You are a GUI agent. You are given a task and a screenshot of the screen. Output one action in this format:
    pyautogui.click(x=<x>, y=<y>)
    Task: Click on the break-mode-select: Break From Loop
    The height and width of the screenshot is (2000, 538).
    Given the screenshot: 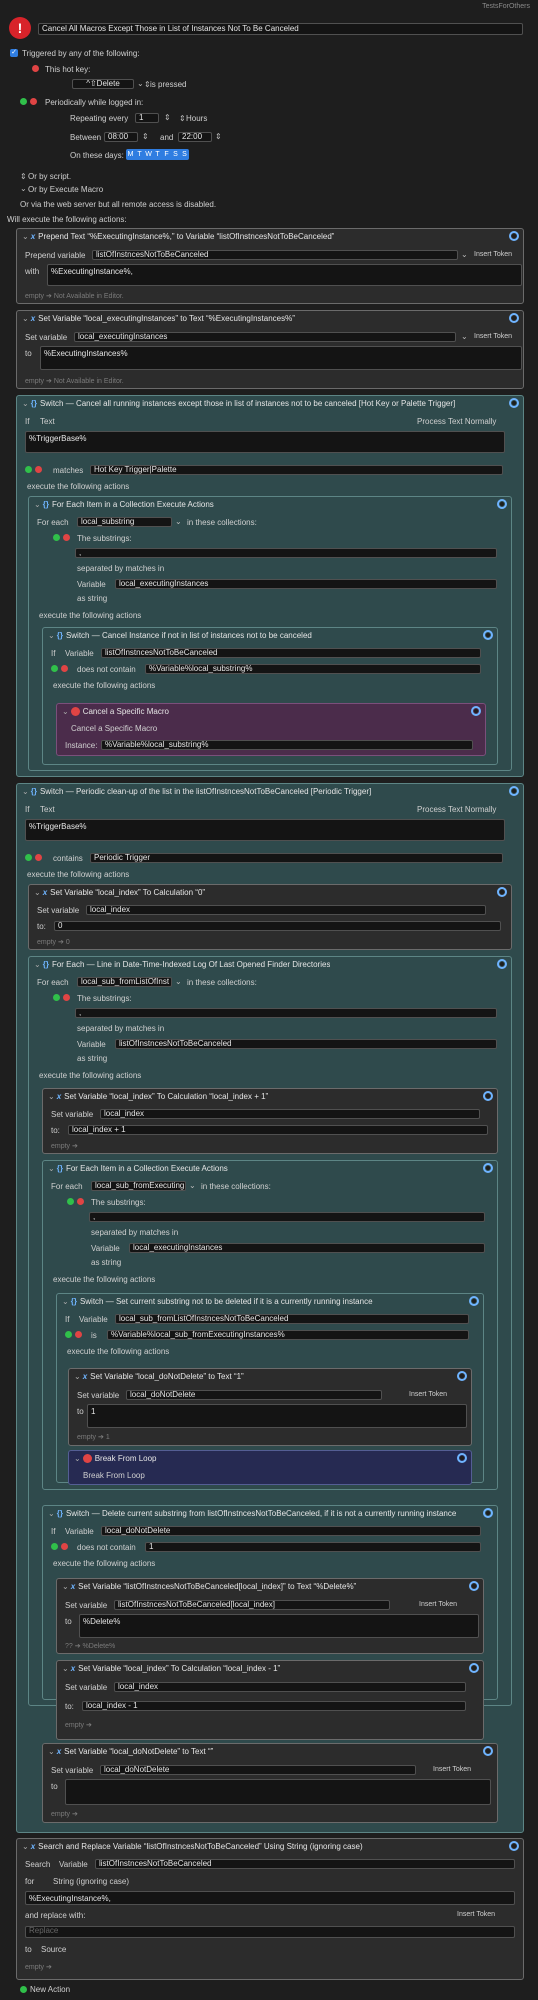 What is the action you would take?
    pyautogui.click(x=114, y=1475)
    